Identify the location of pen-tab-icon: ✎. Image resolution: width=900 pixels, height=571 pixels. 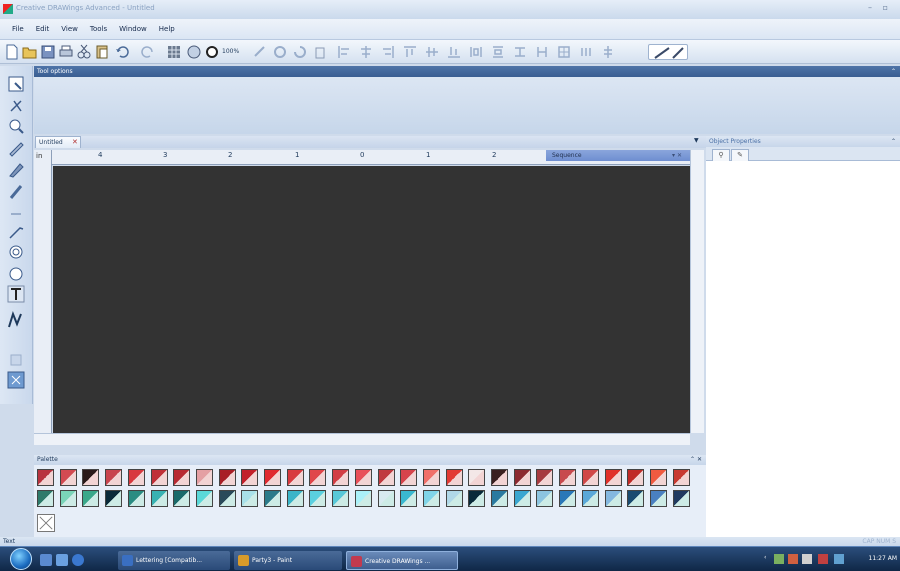
(740, 155).